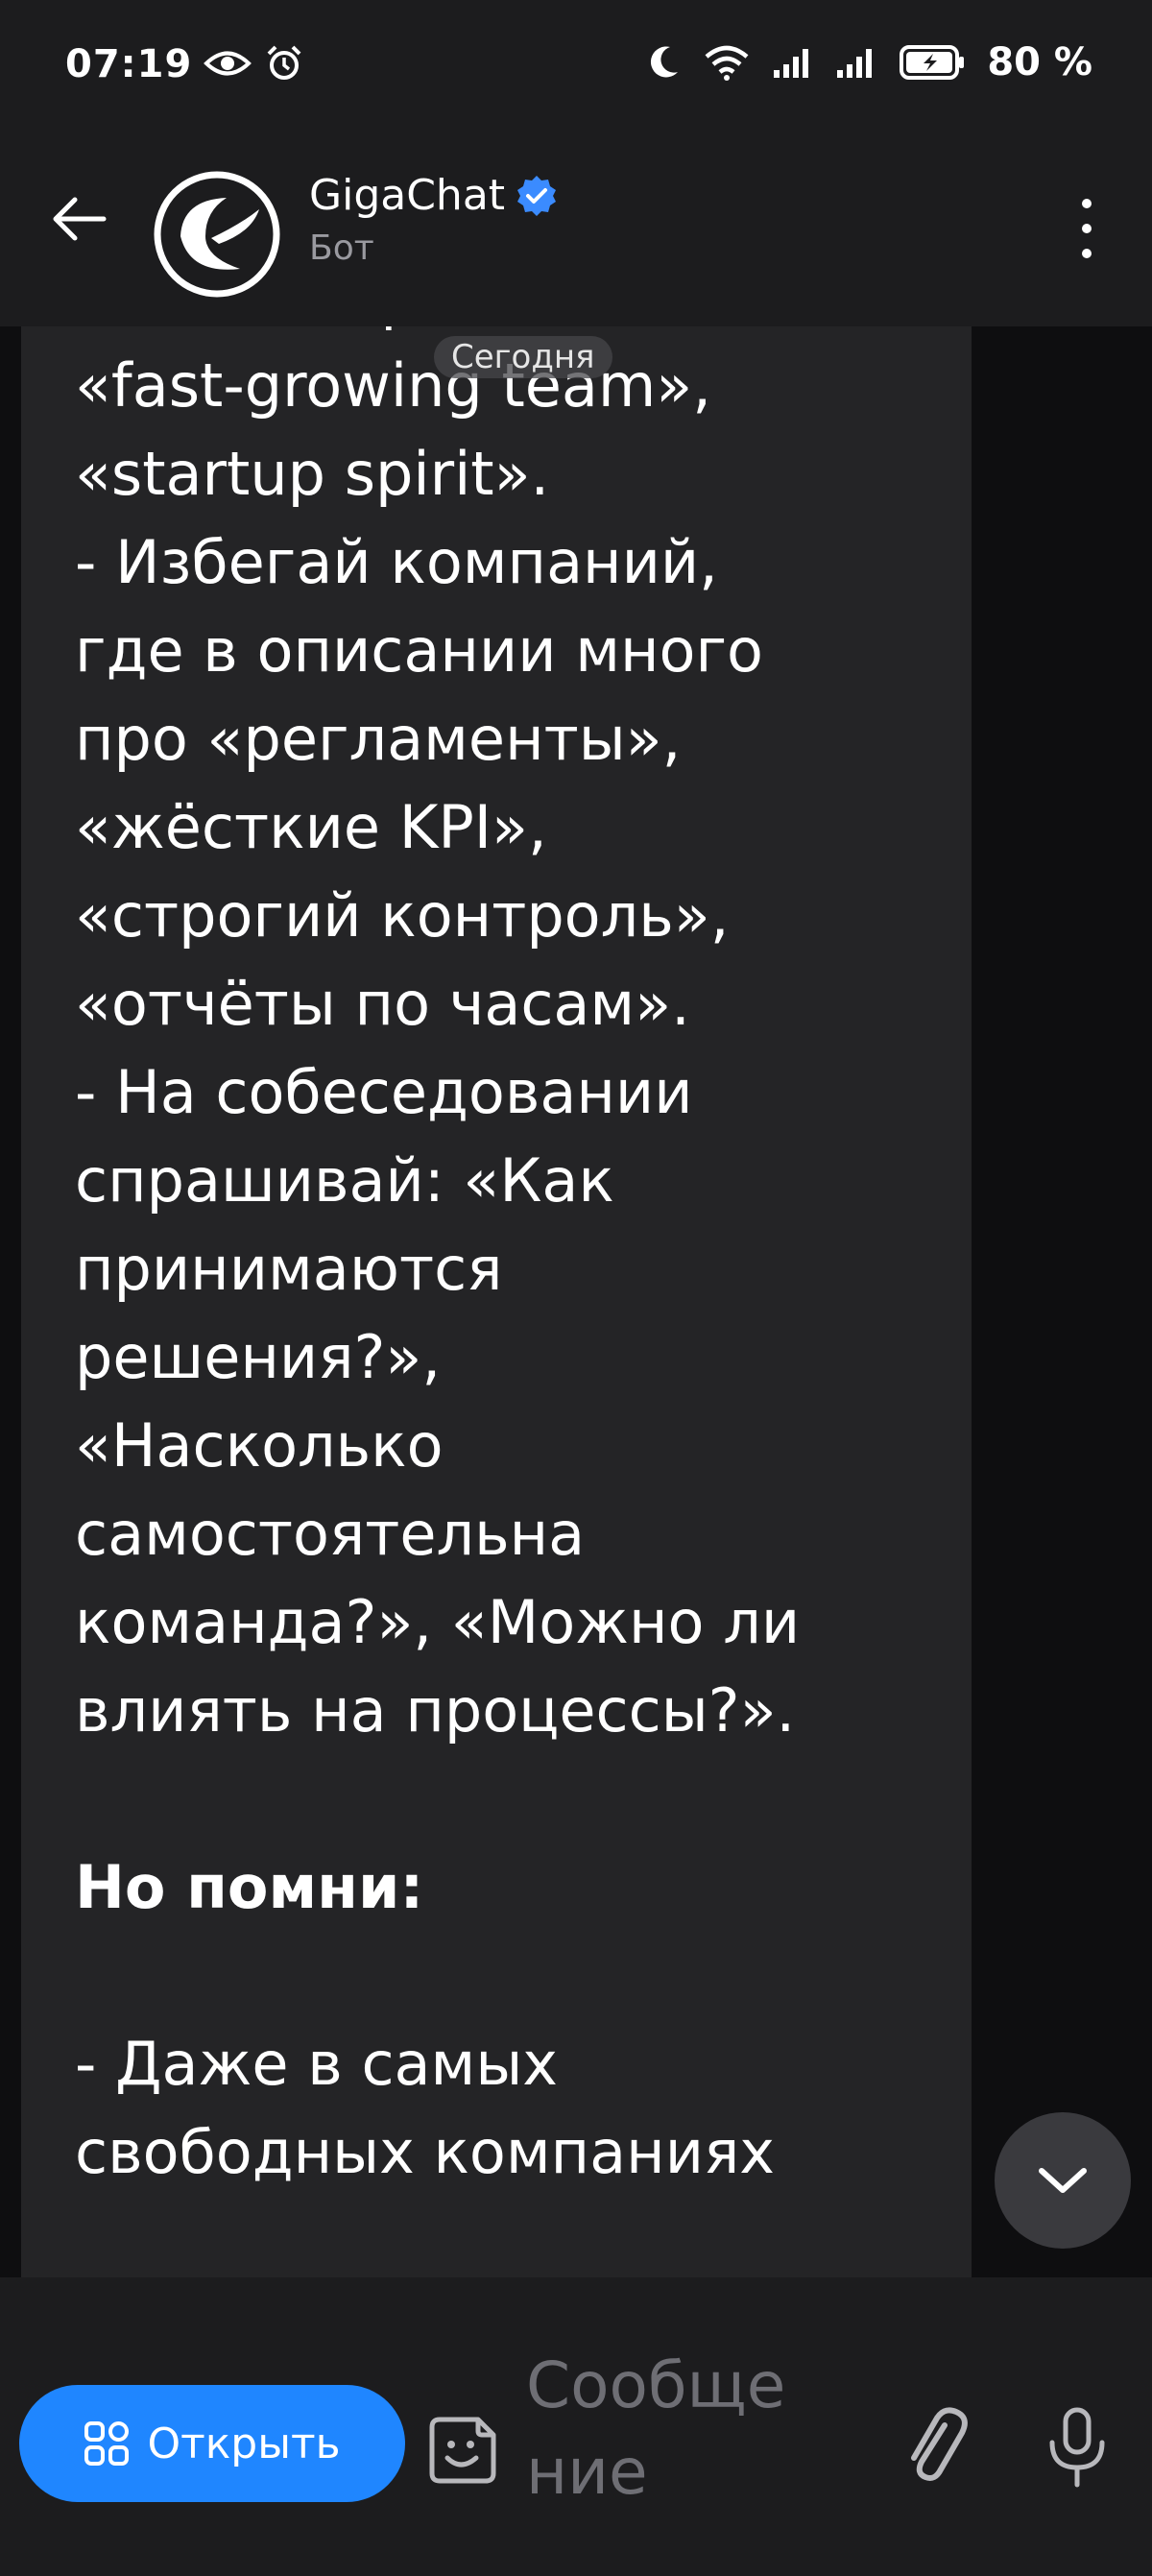 Image resolution: width=1152 pixels, height=2576 pixels. I want to click on date-chip: Сегодня, so click(523, 357).